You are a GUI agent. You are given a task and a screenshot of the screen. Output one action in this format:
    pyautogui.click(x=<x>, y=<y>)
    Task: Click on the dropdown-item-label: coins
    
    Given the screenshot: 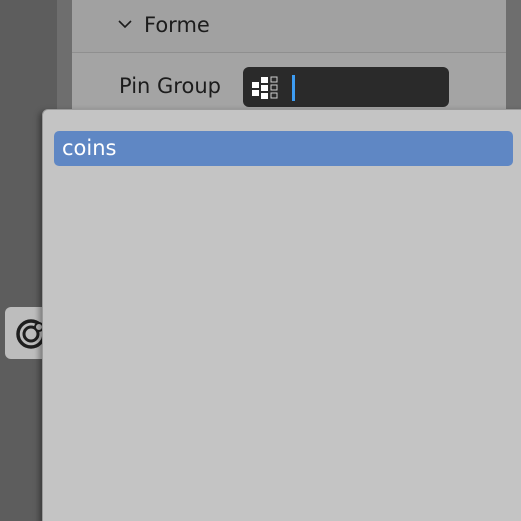 What is the action you would take?
    pyautogui.click(x=89, y=148)
    